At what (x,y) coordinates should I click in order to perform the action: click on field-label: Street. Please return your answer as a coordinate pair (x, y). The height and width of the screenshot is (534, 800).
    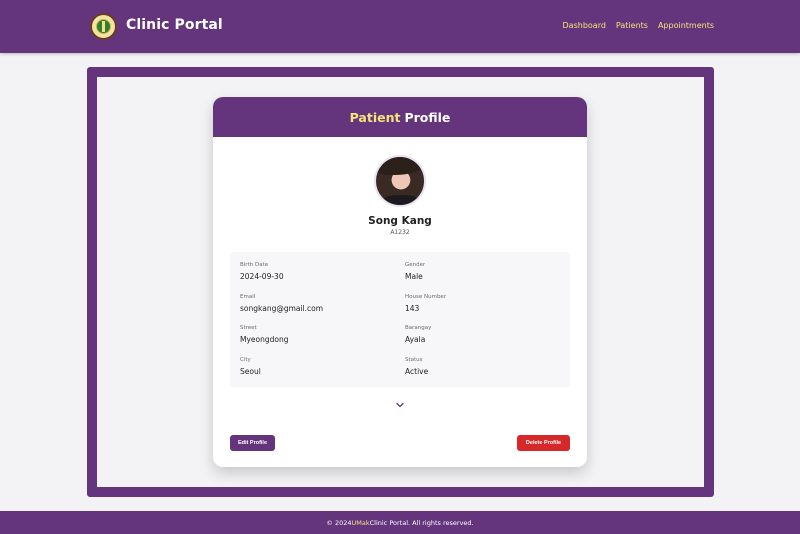
    Looking at the image, I should click on (248, 328).